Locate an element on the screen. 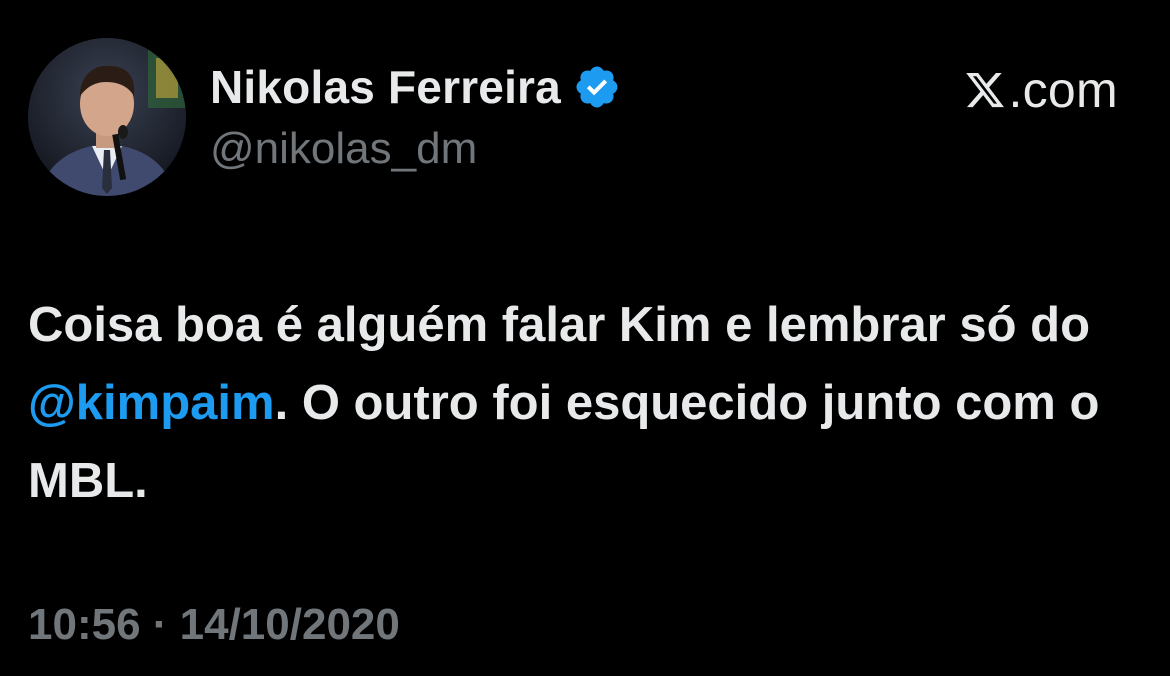  tweet-timestamp: 10:56 · 14/10/2020 is located at coordinates (214, 625).